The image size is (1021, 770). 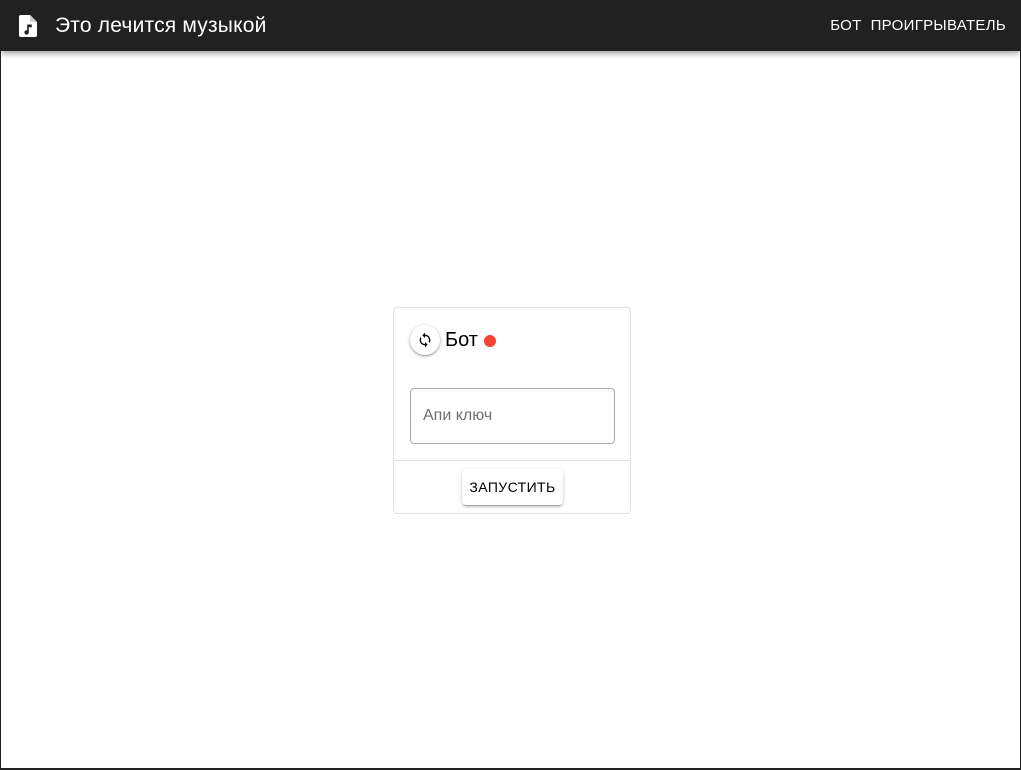 I want to click on bot-card: Бот ЗАПУСТИТЬ, so click(x=512, y=410).